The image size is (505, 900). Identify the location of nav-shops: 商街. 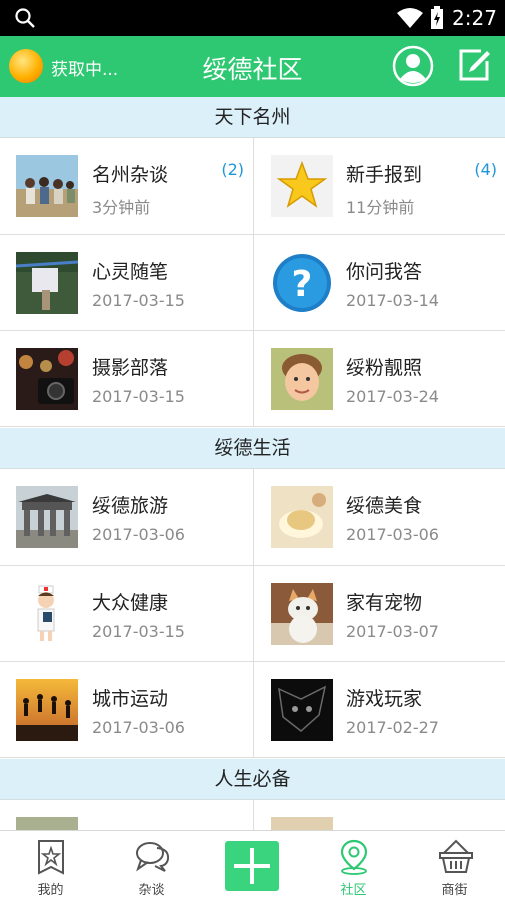
(454, 865).